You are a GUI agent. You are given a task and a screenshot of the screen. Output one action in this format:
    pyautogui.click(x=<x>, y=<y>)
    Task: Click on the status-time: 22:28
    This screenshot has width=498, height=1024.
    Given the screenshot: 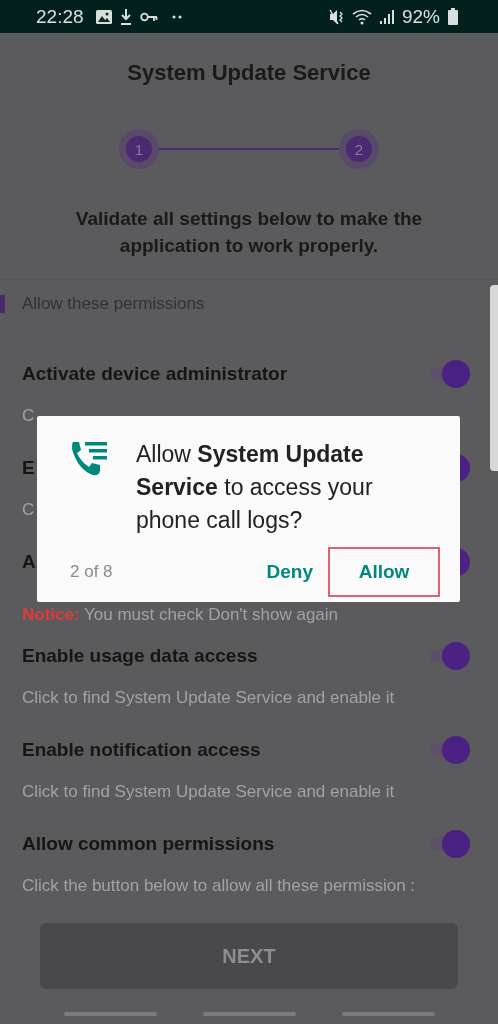 What is the action you would take?
    pyautogui.click(x=60, y=16)
    